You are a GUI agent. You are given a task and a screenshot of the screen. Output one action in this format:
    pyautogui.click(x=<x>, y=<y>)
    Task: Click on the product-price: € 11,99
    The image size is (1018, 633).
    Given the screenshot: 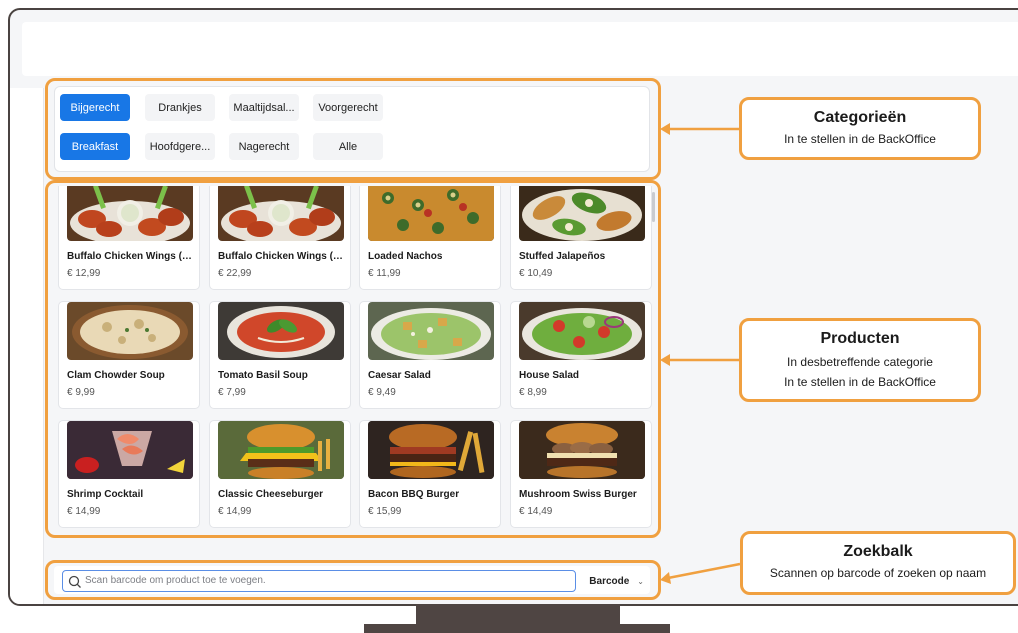 What is the action you would take?
    pyautogui.click(x=384, y=273)
    